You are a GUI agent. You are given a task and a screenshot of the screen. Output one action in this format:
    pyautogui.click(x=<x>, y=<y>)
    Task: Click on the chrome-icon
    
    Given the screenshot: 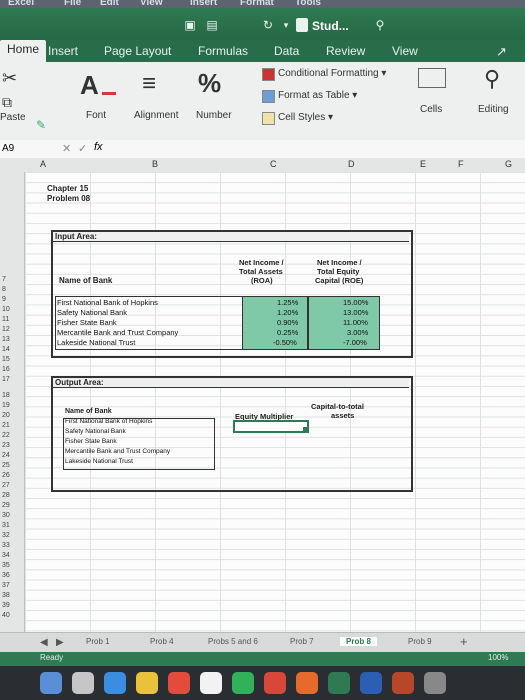 What is the action you would take?
    pyautogui.click(x=147, y=683)
    